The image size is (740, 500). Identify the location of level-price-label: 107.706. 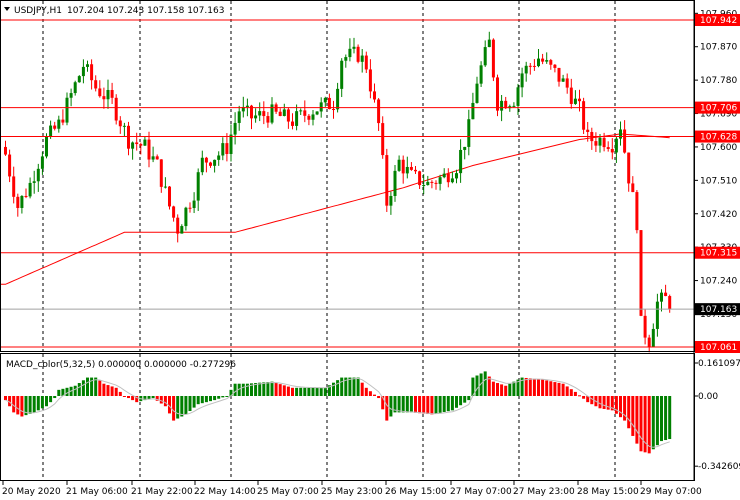
(718, 109).